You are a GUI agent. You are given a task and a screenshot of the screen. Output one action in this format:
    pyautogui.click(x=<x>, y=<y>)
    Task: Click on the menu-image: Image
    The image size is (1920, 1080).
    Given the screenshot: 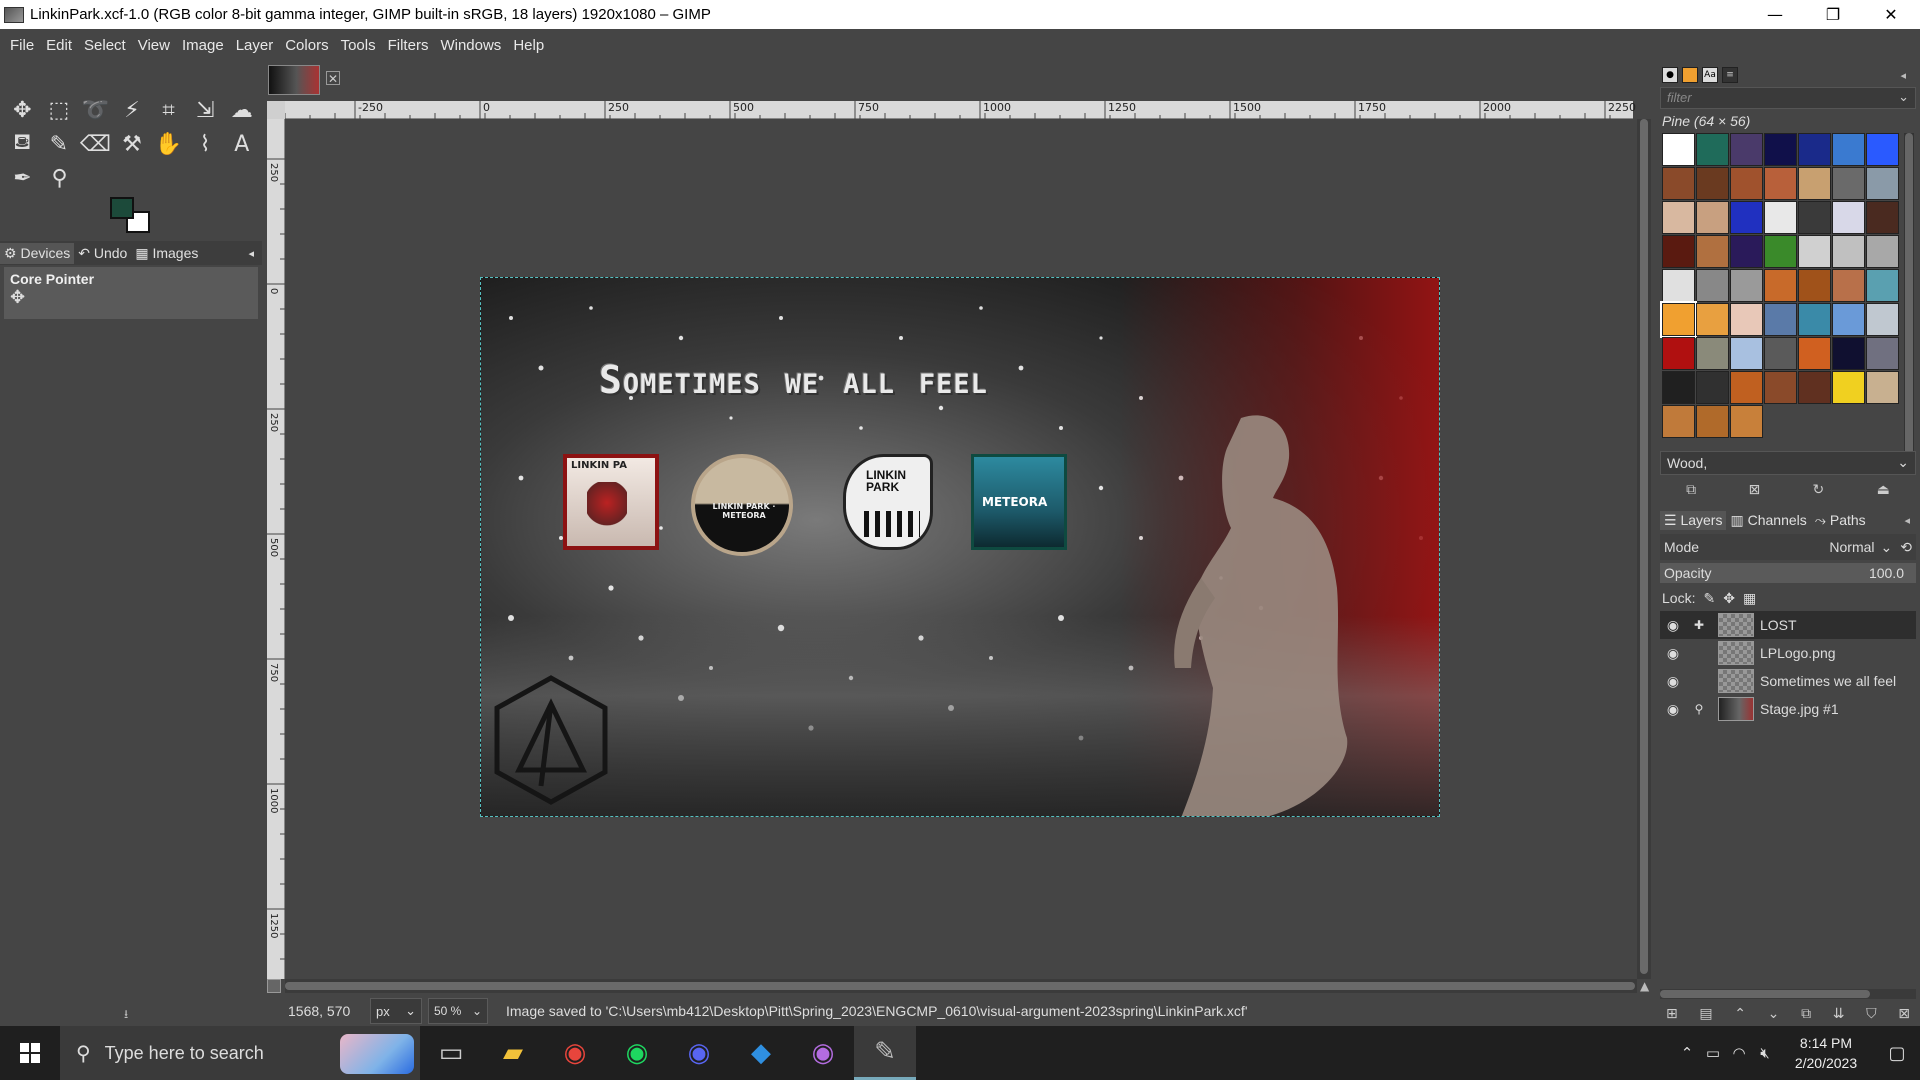 What is the action you would take?
    pyautogui.click(x=203, y=45)
    